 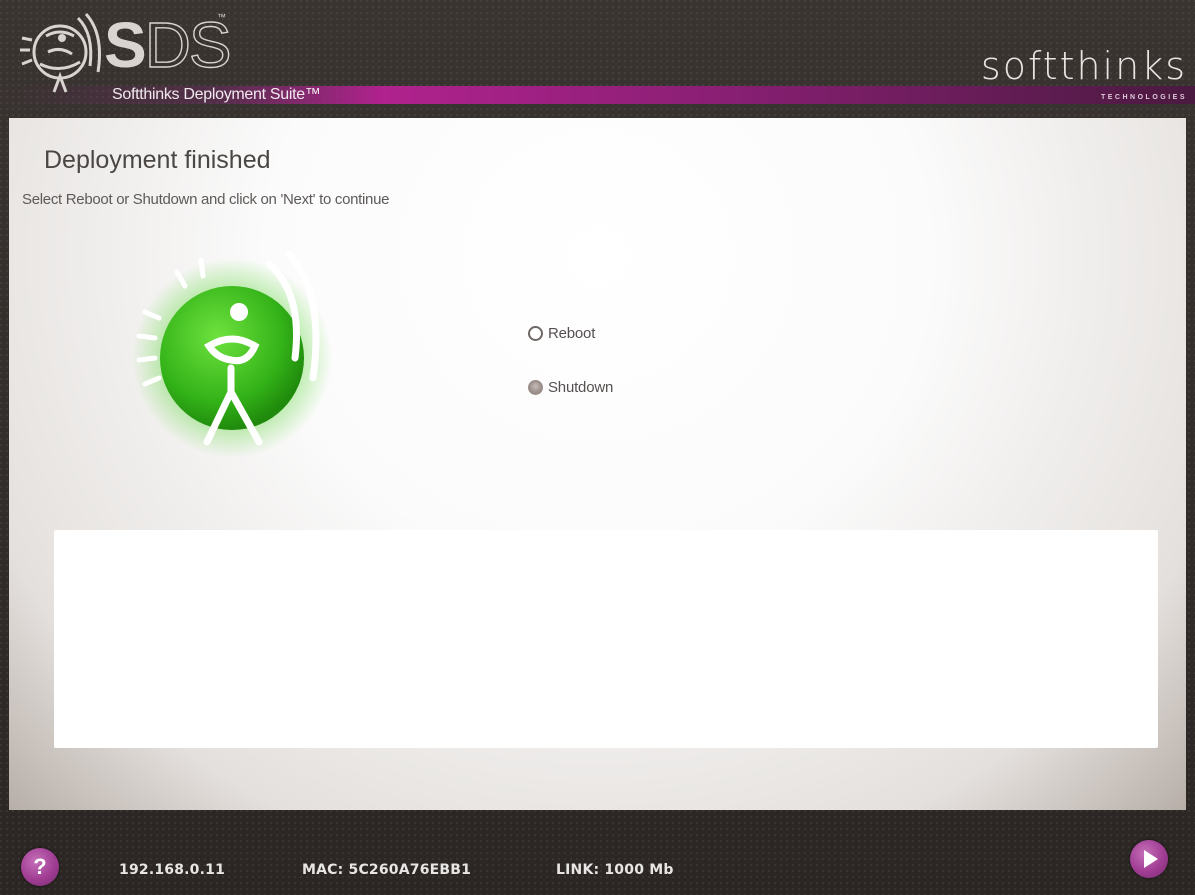 What do you see at coordinates (125, 45) in the screenshot?
I see `app-logo-letter: S` at bounding box center [125, 45].